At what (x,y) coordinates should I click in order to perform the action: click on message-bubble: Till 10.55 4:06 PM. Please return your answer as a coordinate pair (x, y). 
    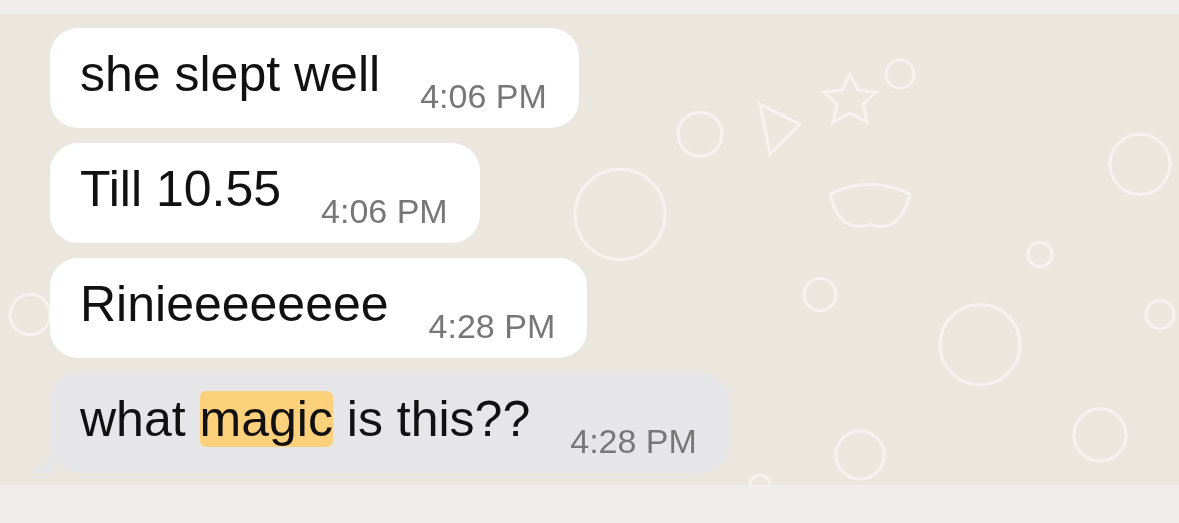
    Looking at the image, I should click on (265, 193).